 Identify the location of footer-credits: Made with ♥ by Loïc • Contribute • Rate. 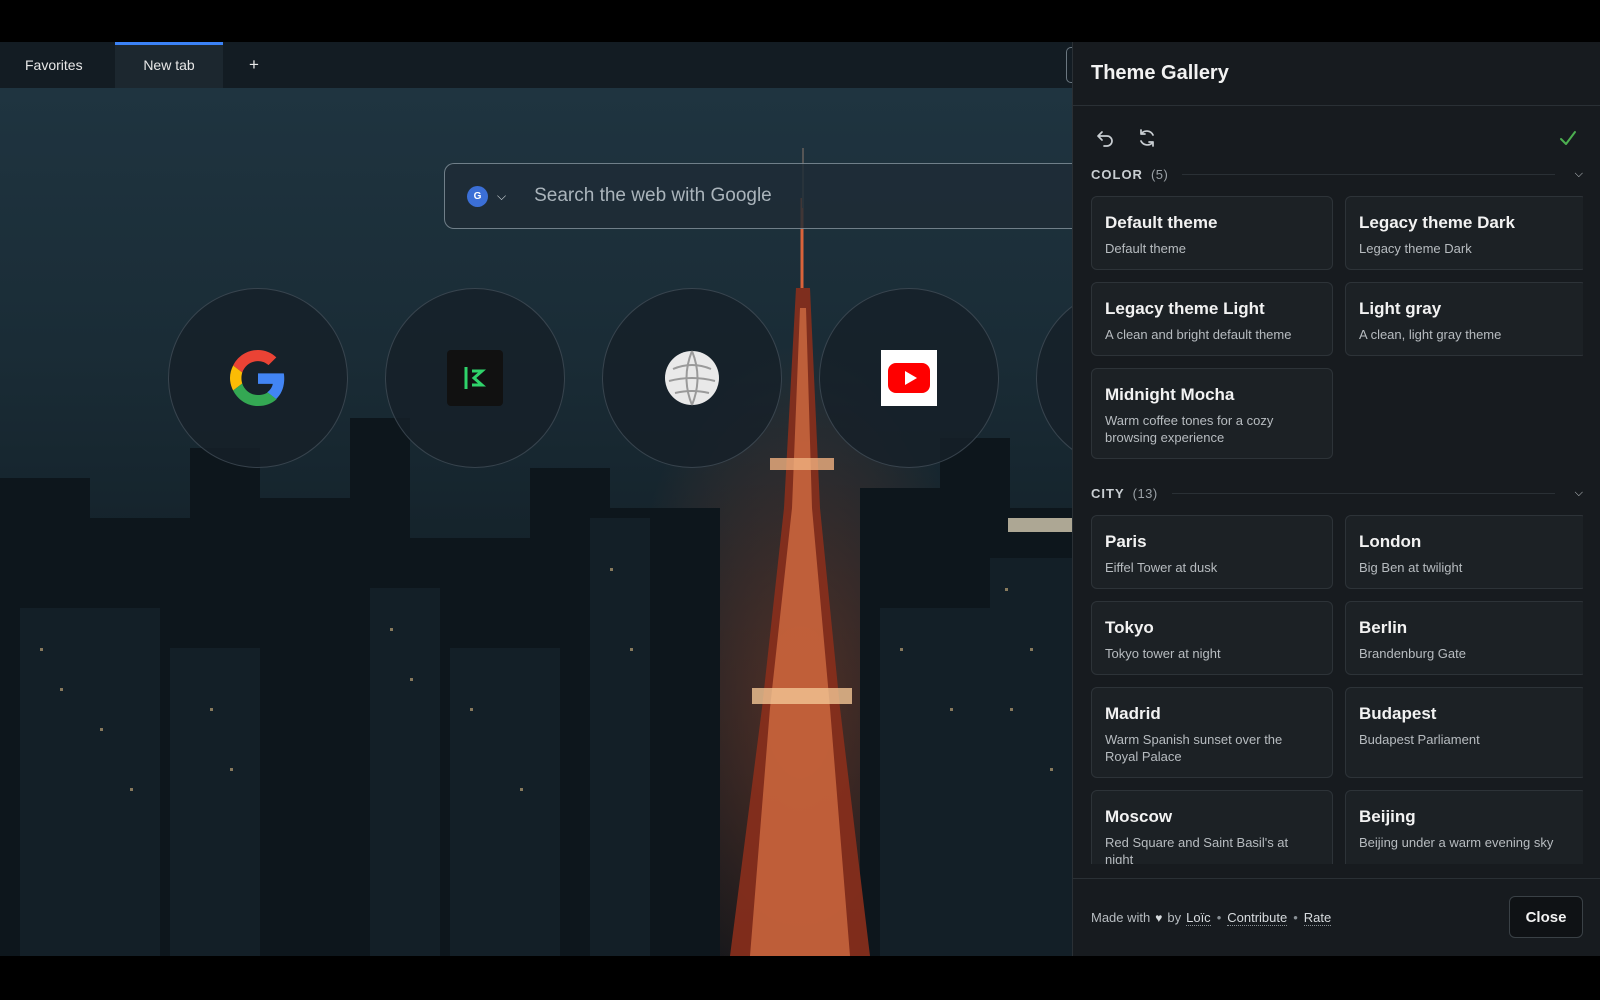
(1211, 918).